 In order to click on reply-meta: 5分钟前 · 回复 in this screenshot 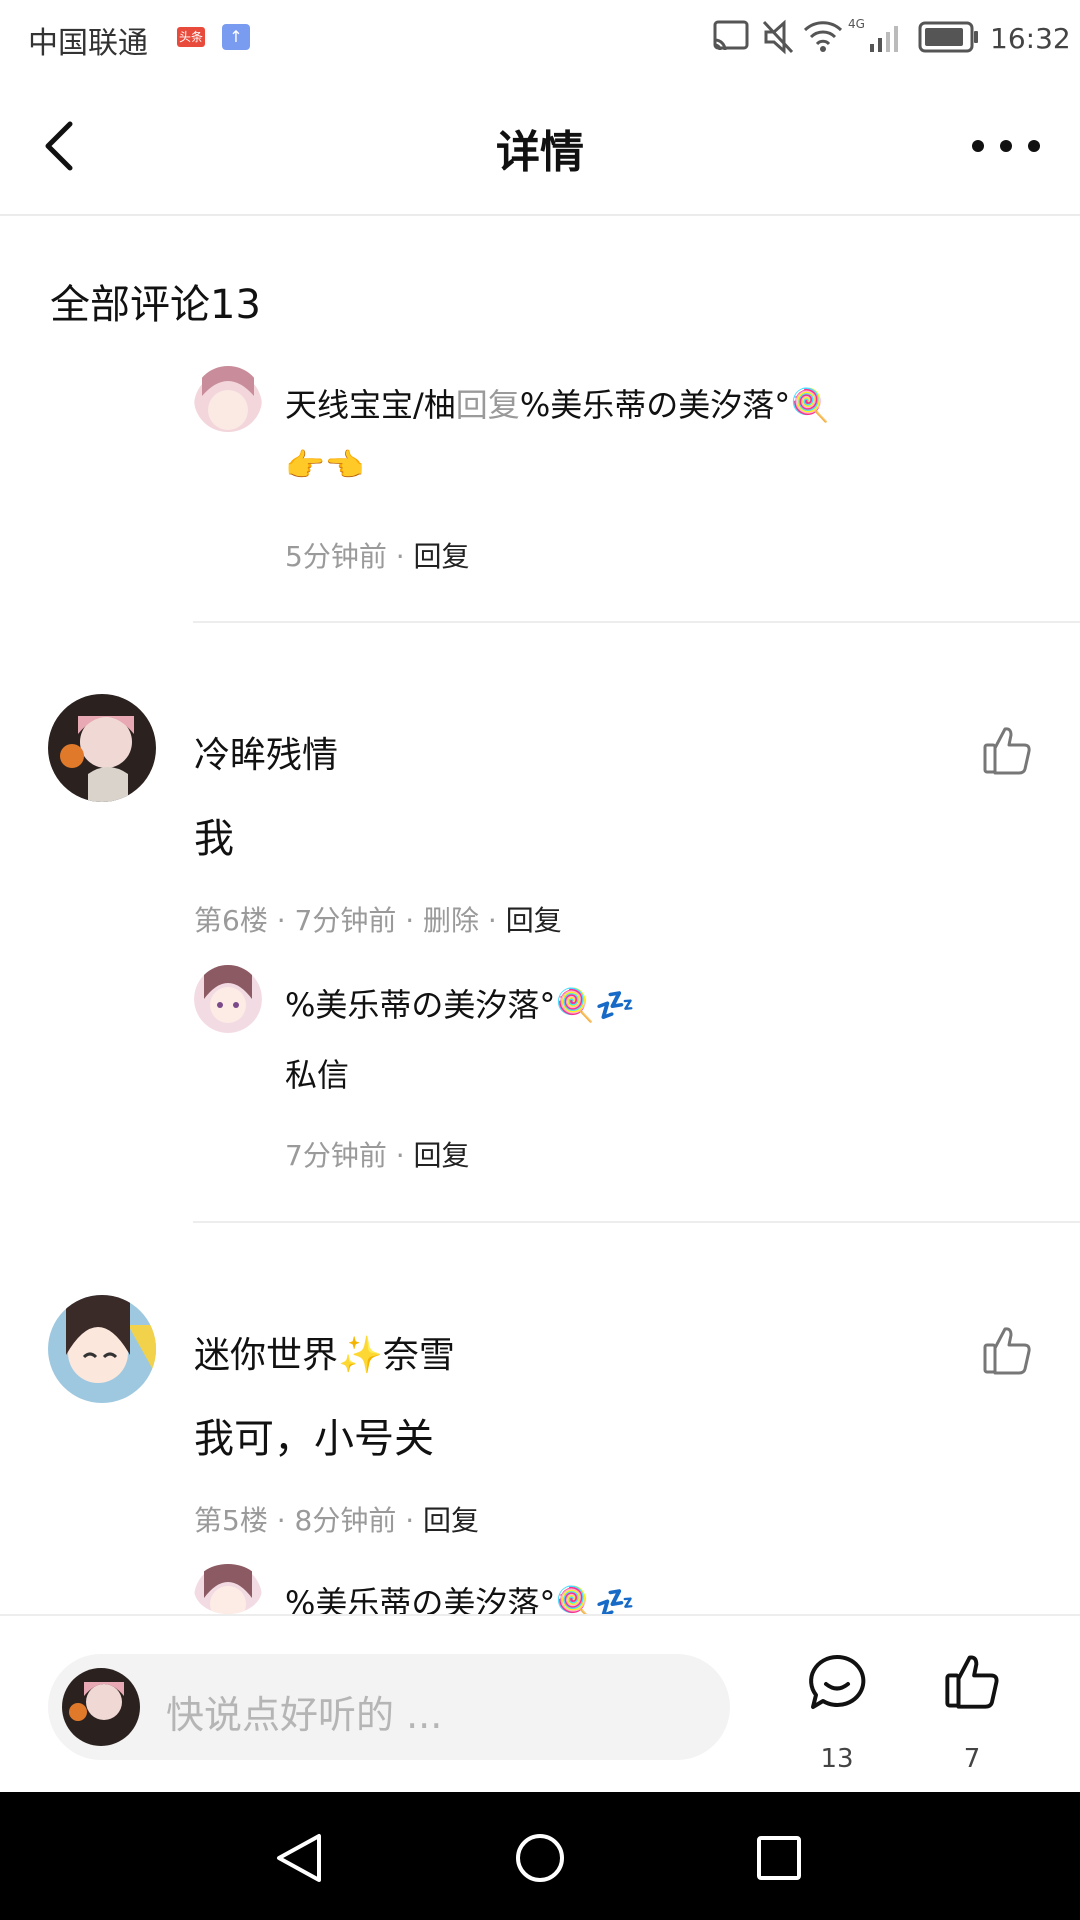, I will do `click(377, 556)`.